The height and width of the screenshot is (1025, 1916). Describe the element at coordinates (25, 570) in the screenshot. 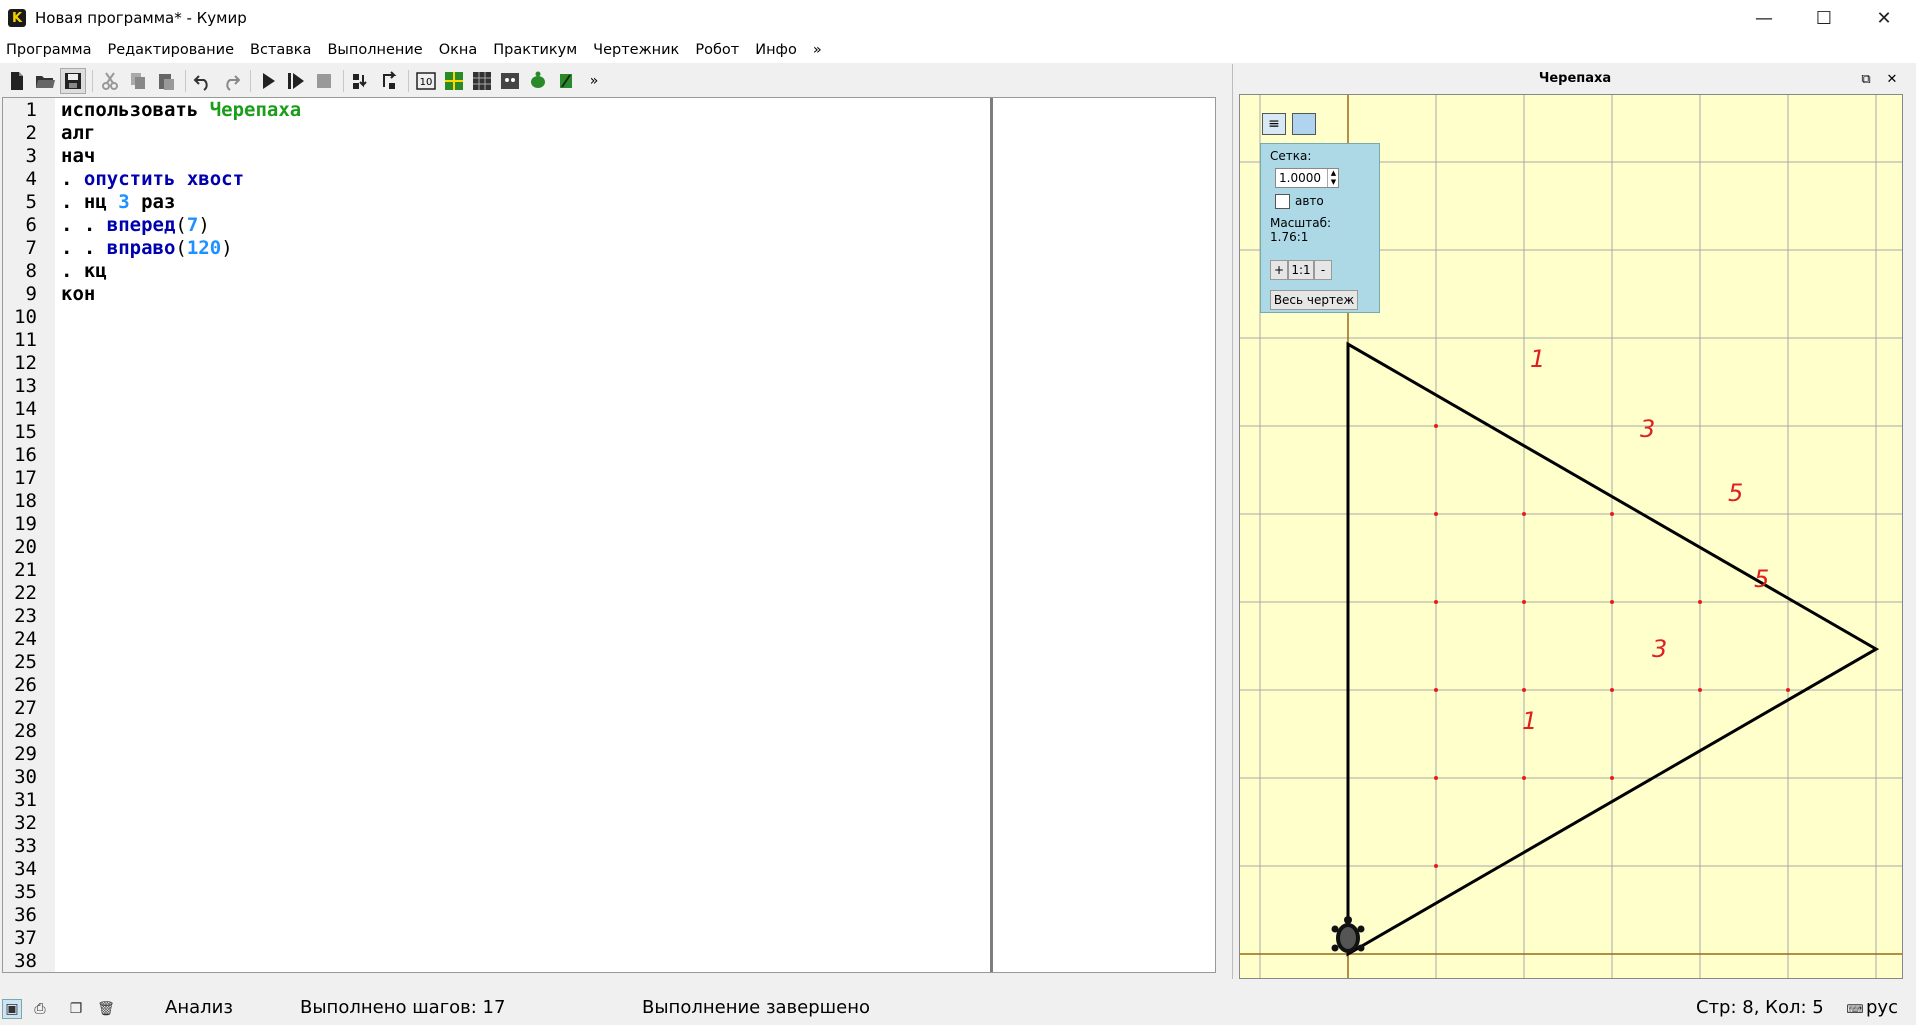

I see `line-number: 21` at that location.